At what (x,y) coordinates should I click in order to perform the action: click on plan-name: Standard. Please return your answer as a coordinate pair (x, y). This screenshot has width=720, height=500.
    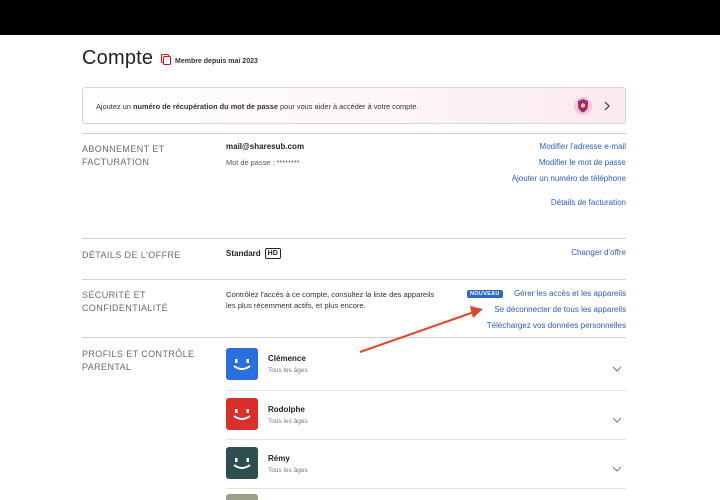
    Looking at the image, I should click on (243, 253).